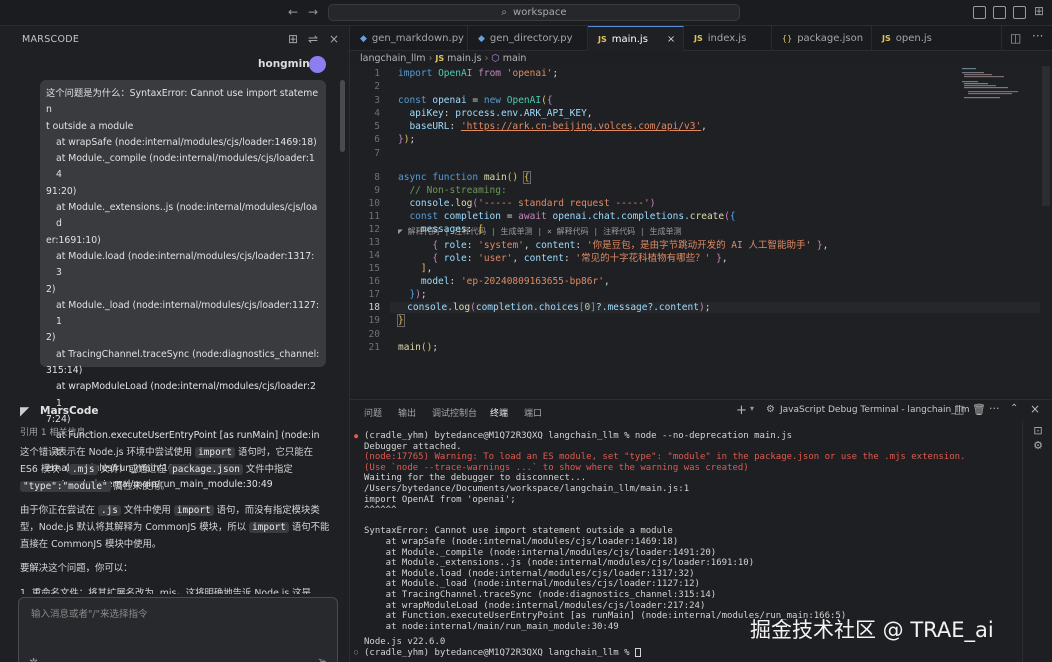 This screenshot has height=662, width=1052. I want to click on code-line: });, so click(418, 294).